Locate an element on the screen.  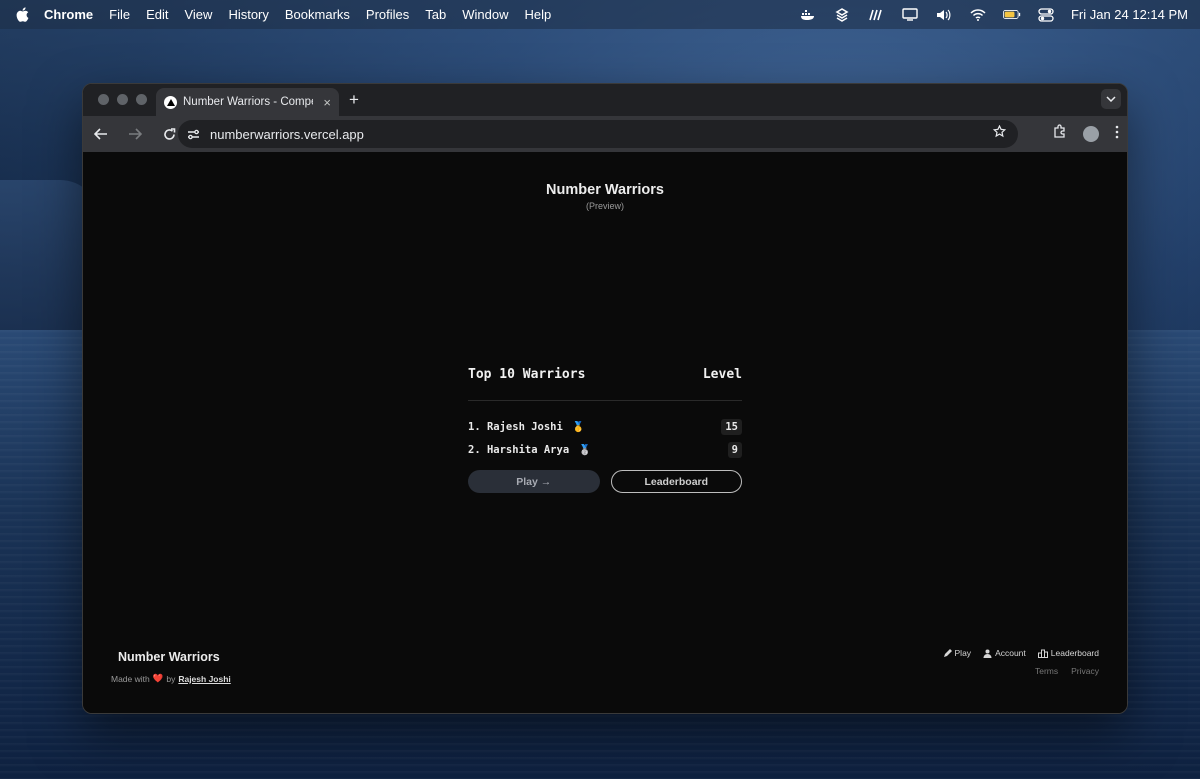
maximize-window-button is located at coordinates (141, 99).